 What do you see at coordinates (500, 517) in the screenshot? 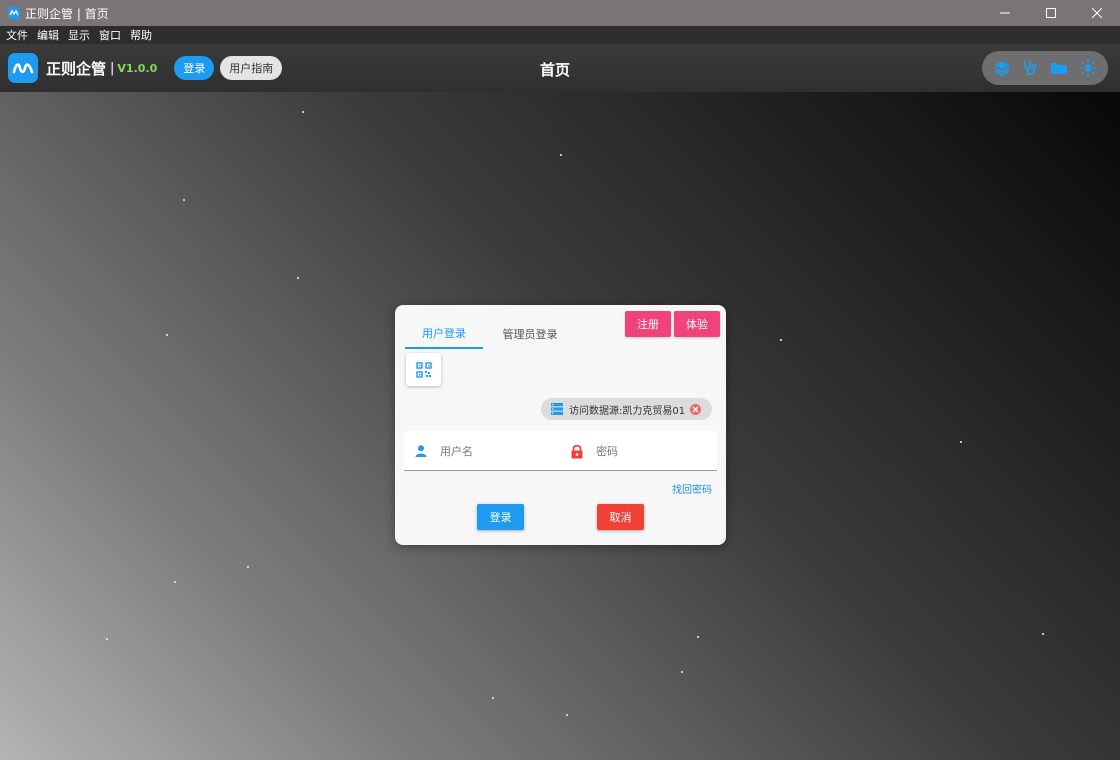
I see `login-submit-button: 登录` at bounding box center [500, 517].